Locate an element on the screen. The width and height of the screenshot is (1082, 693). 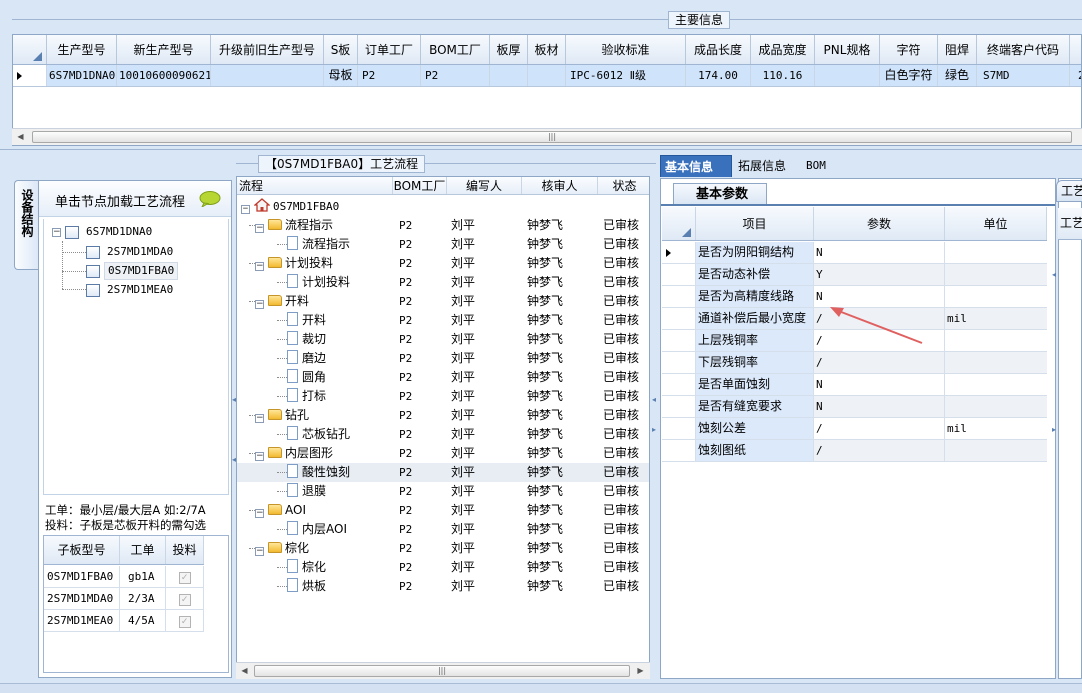
col-header: 订单工厂 is located at coordinates (389, 49).